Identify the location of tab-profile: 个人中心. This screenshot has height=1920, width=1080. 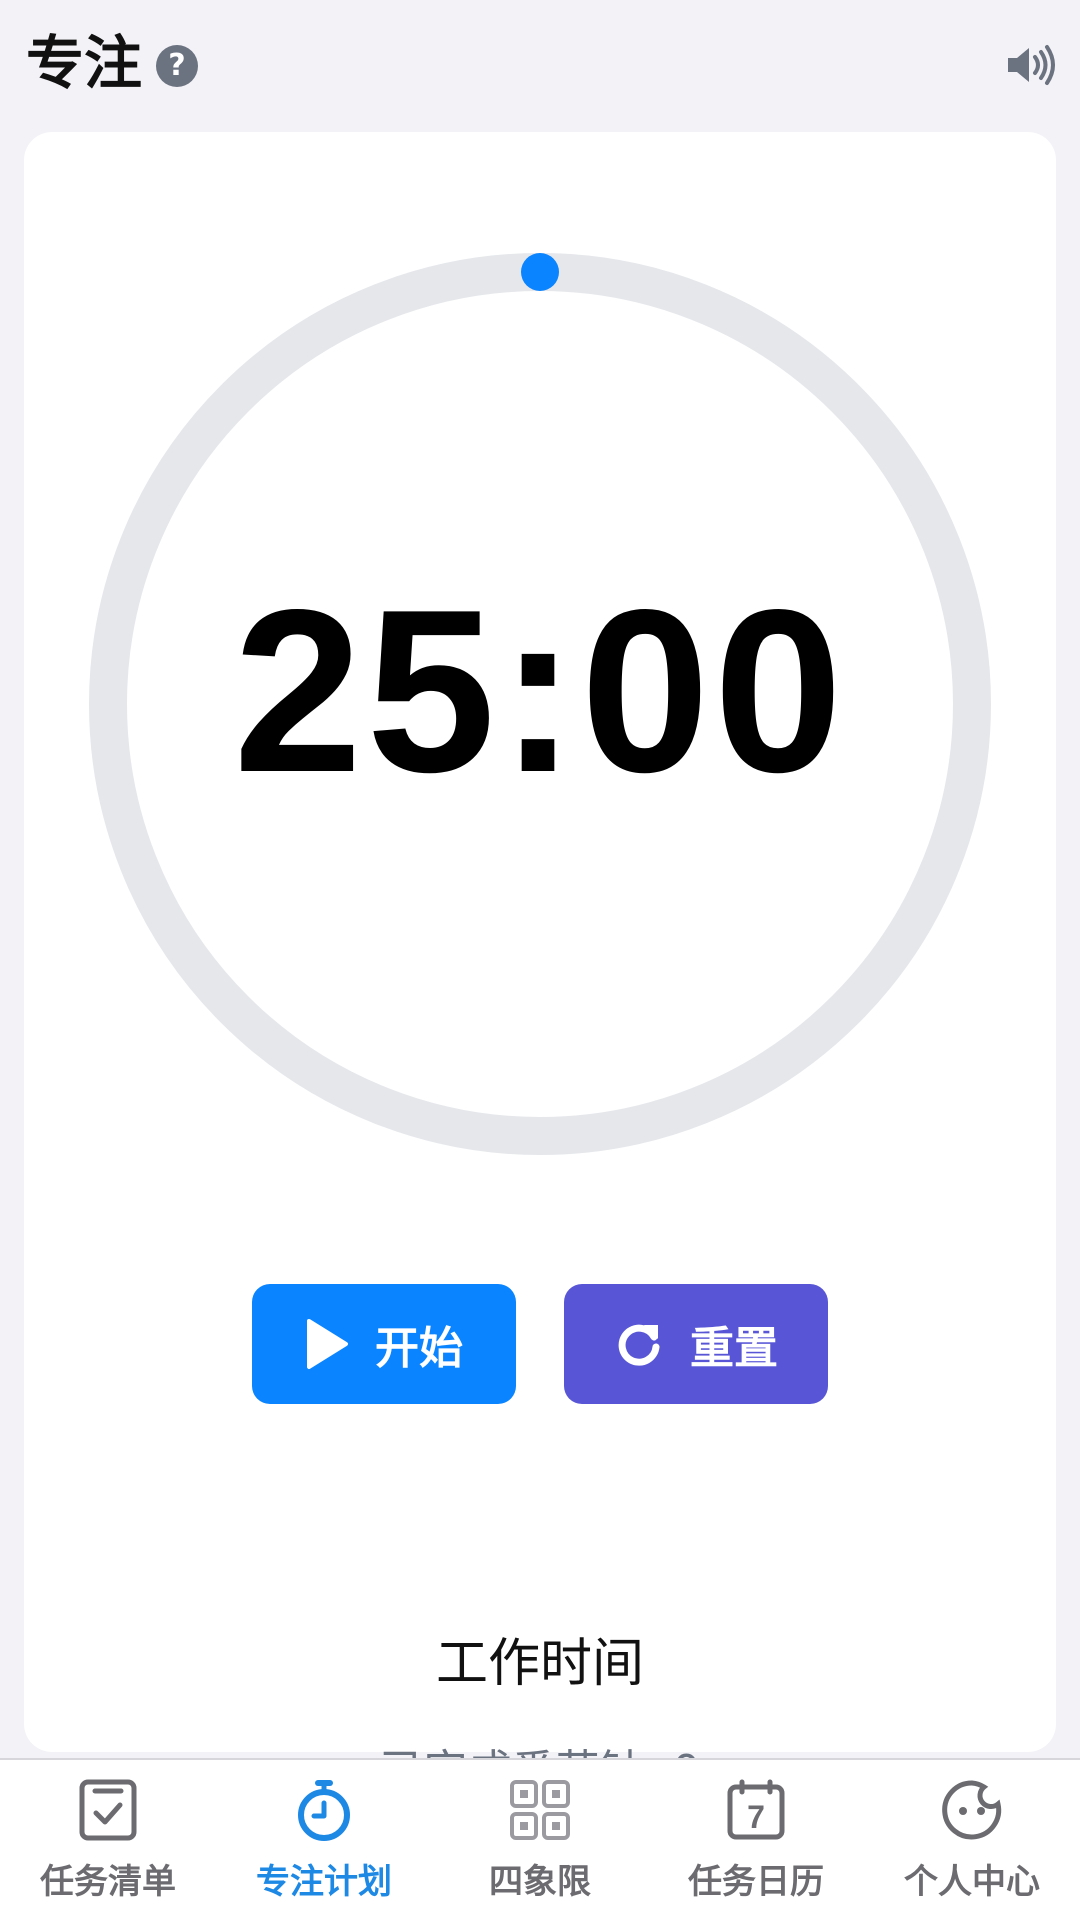
(972, 1840).